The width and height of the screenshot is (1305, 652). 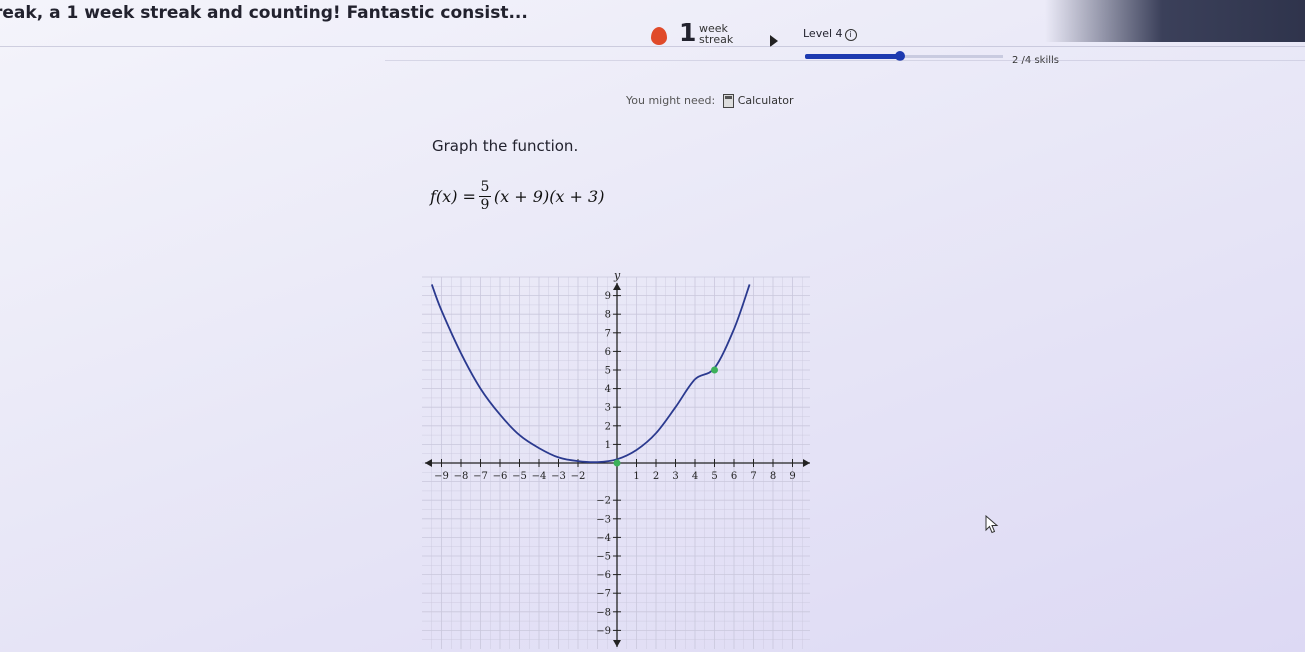 What do you see at coordinates (659, 36) in the screenshot?
I see `flame-icon` at bounding box center [659, 36].